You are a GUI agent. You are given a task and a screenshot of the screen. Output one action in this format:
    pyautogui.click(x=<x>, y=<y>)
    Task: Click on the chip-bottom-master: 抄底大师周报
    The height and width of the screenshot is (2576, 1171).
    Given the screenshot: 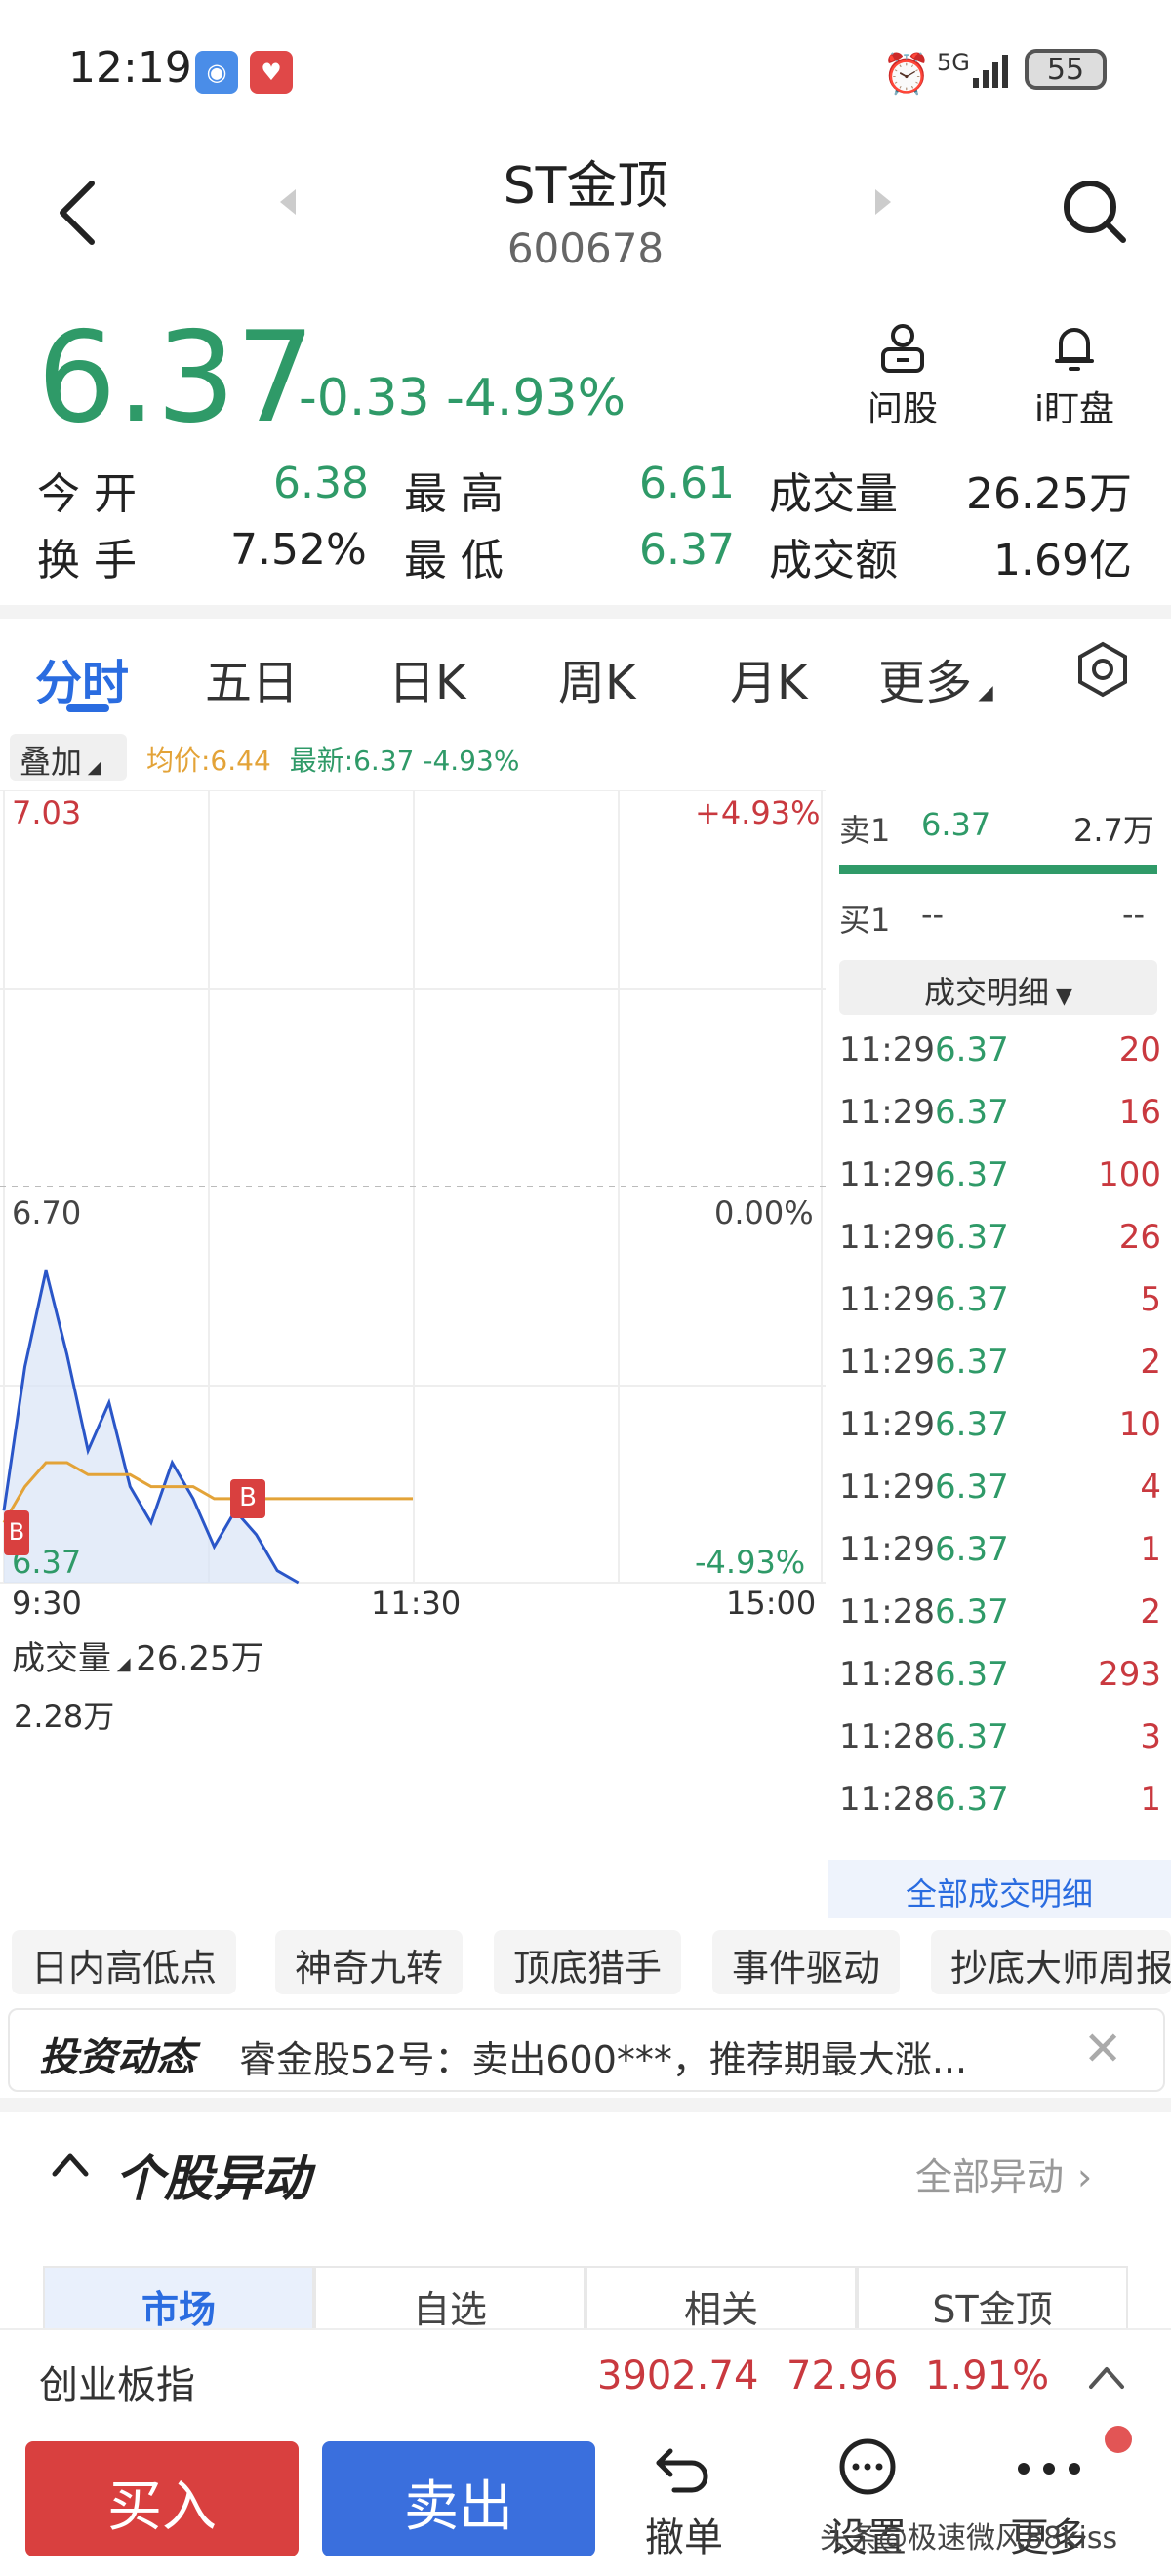 What is the action you would take?
    pyautogui.click(x=1051, y=1962)
    